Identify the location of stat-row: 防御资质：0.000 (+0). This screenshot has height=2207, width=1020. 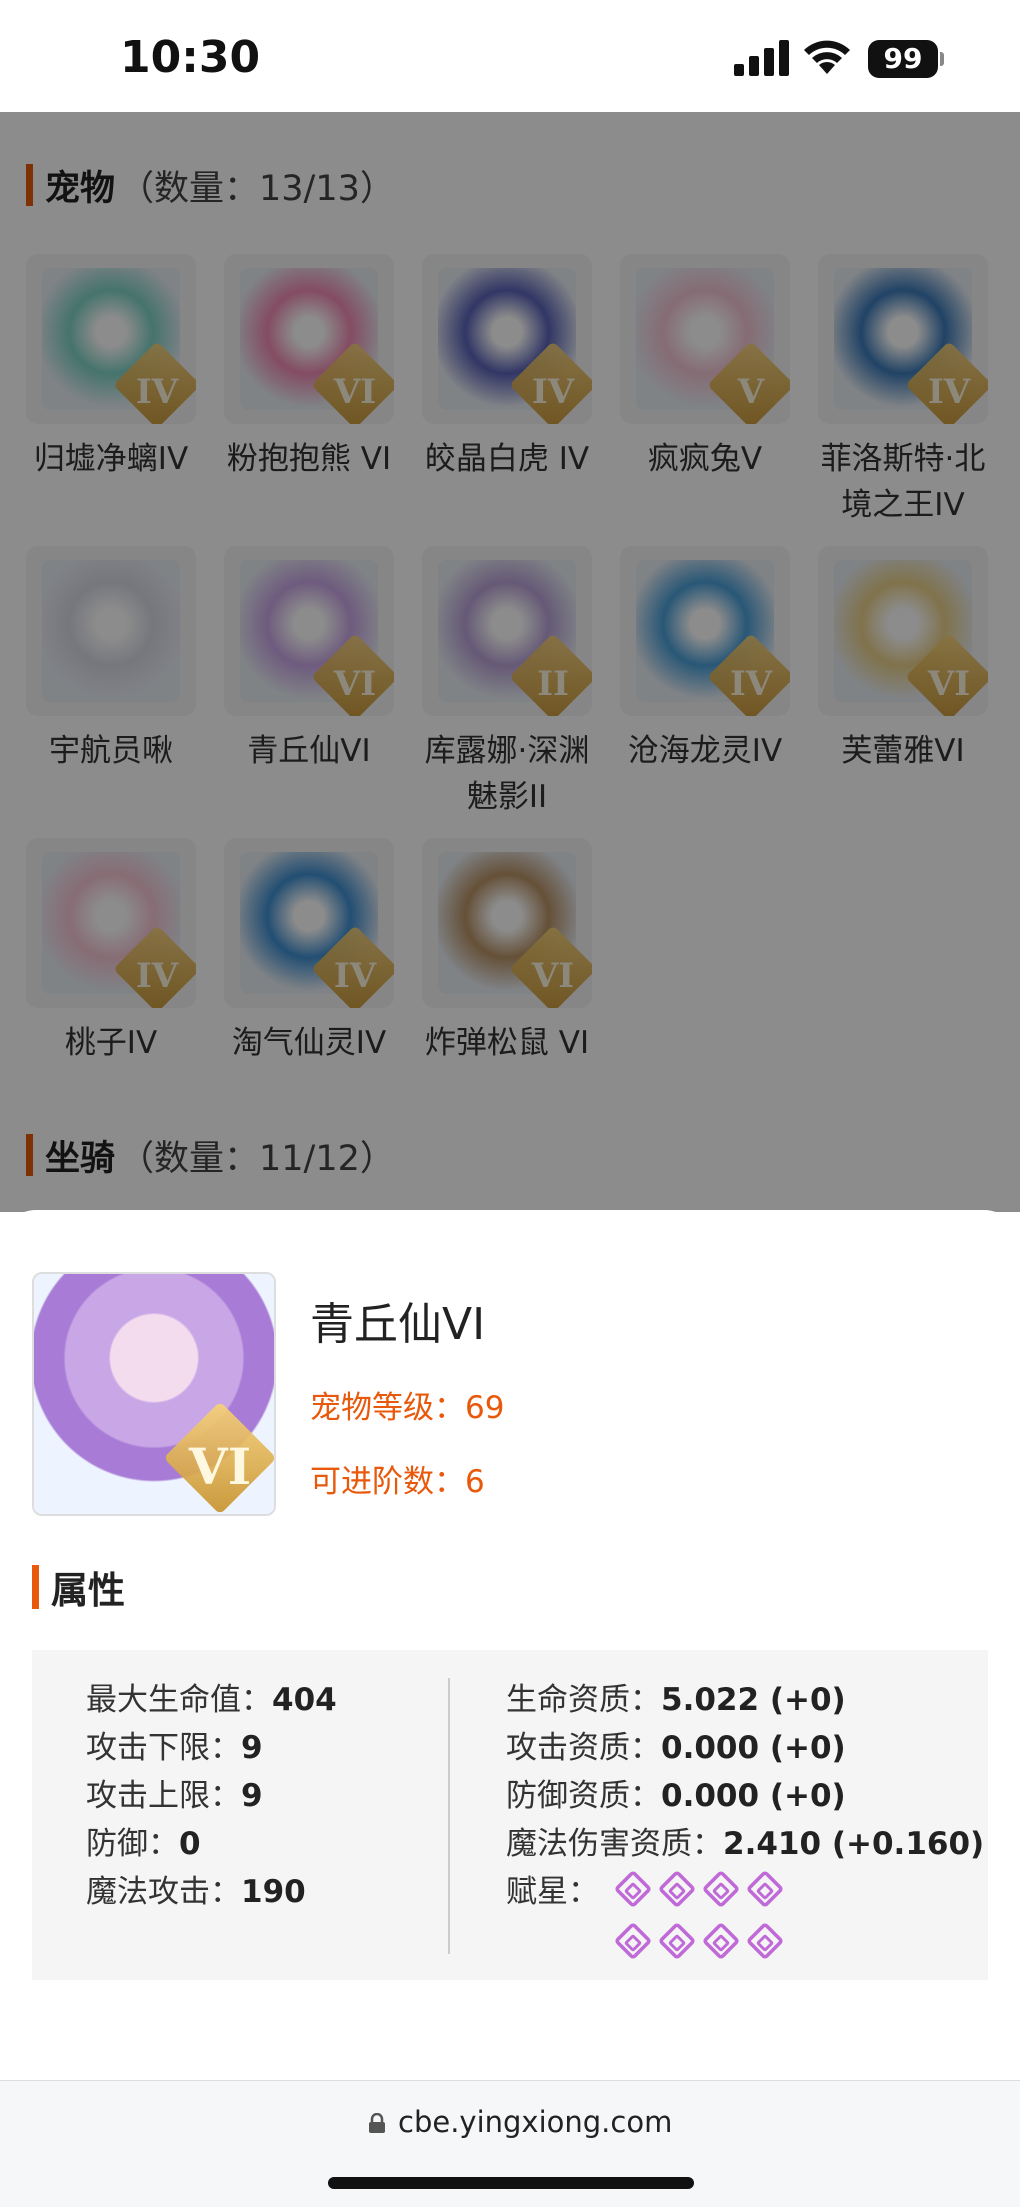
(745, 1796).